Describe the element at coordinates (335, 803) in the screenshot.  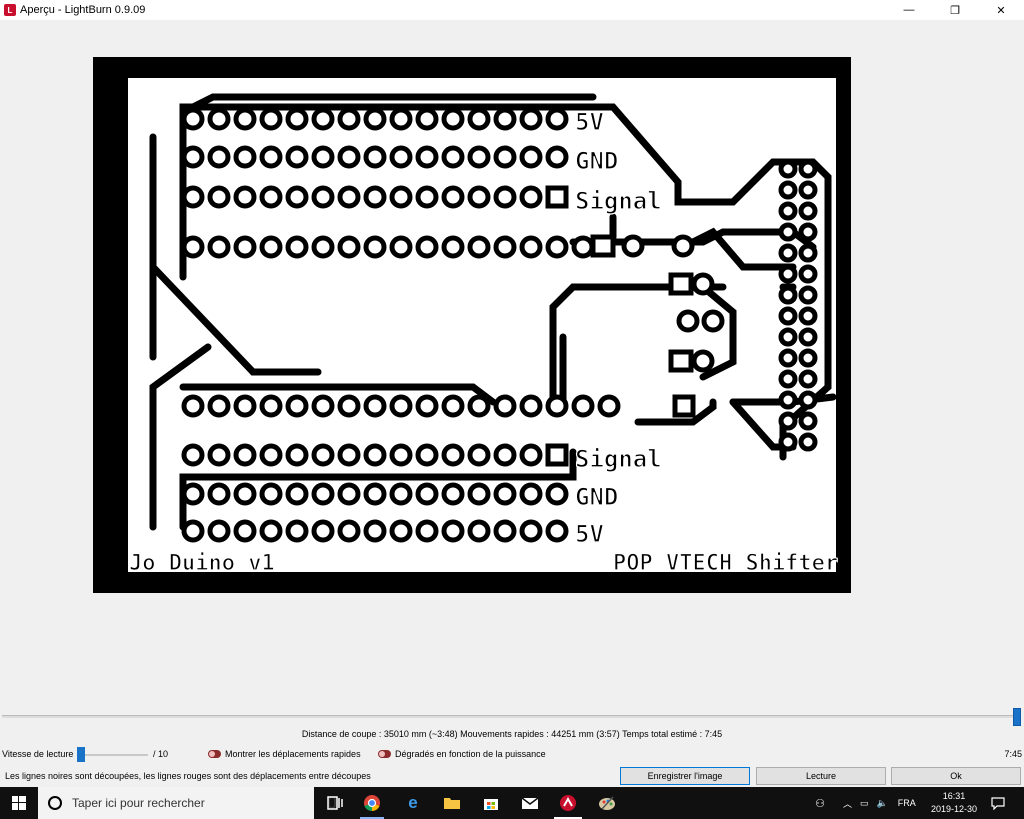
I see `task-view-icon` at that location.